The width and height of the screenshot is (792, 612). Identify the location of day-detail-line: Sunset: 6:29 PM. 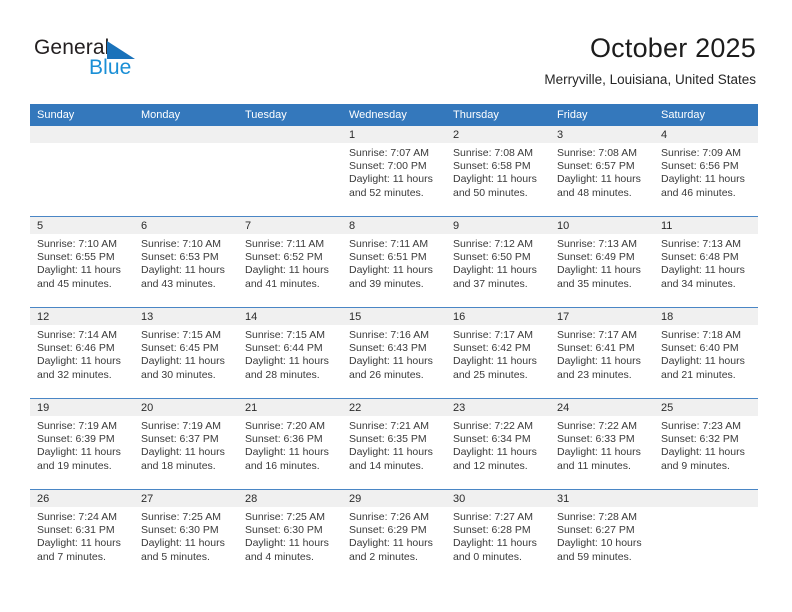
(388, 530).